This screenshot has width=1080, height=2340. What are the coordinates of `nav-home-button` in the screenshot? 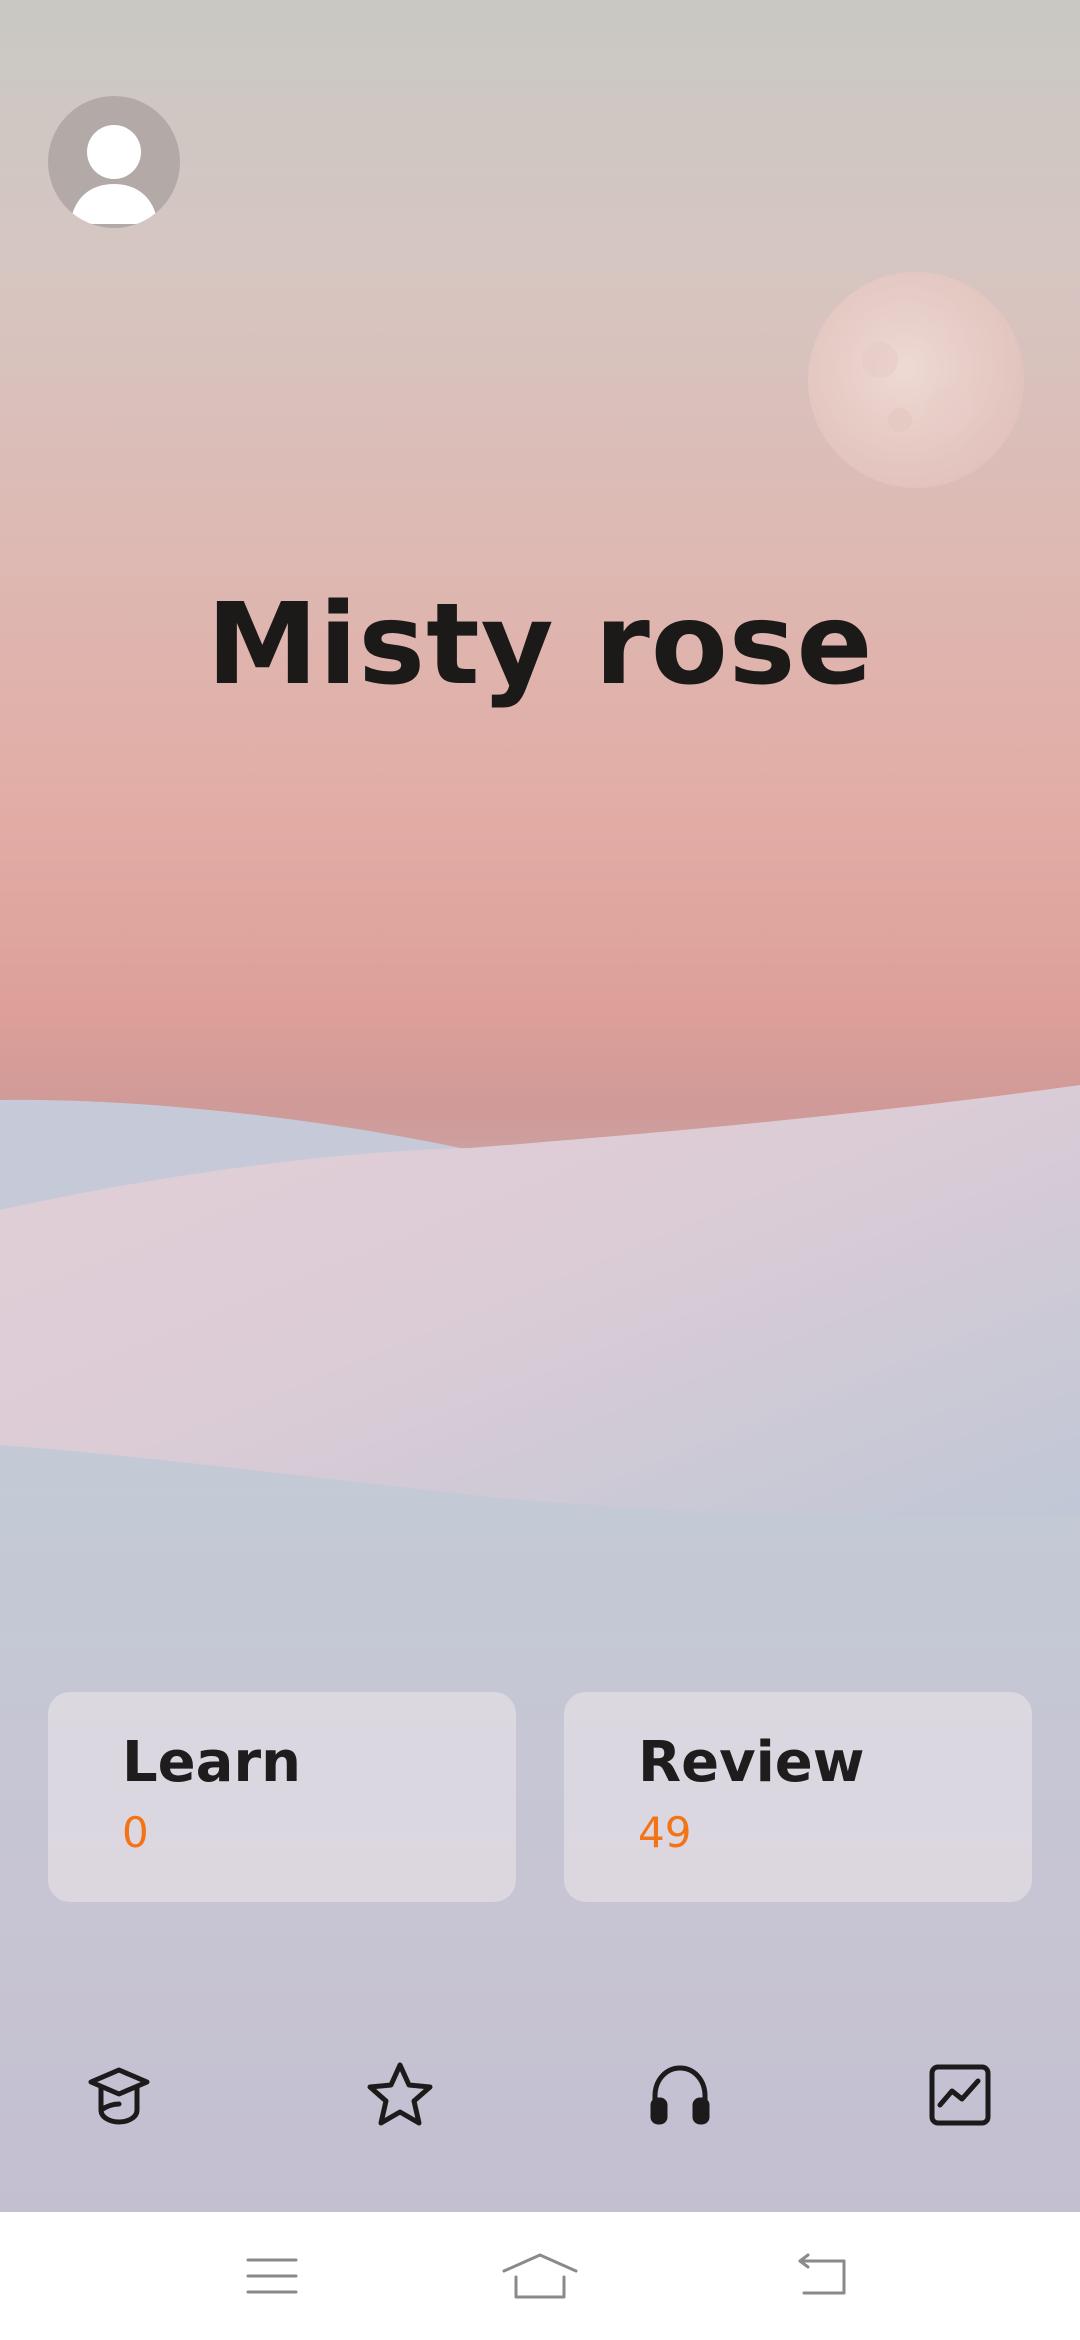 It's located at (540, 2276).